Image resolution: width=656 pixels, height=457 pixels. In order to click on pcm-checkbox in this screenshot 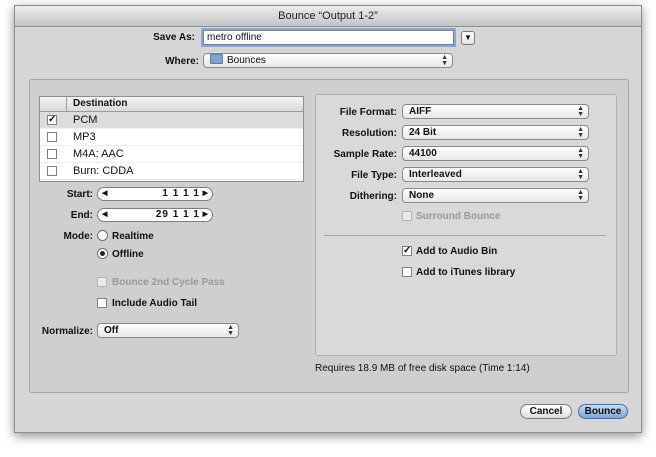, I will do `click(52, 120)`.